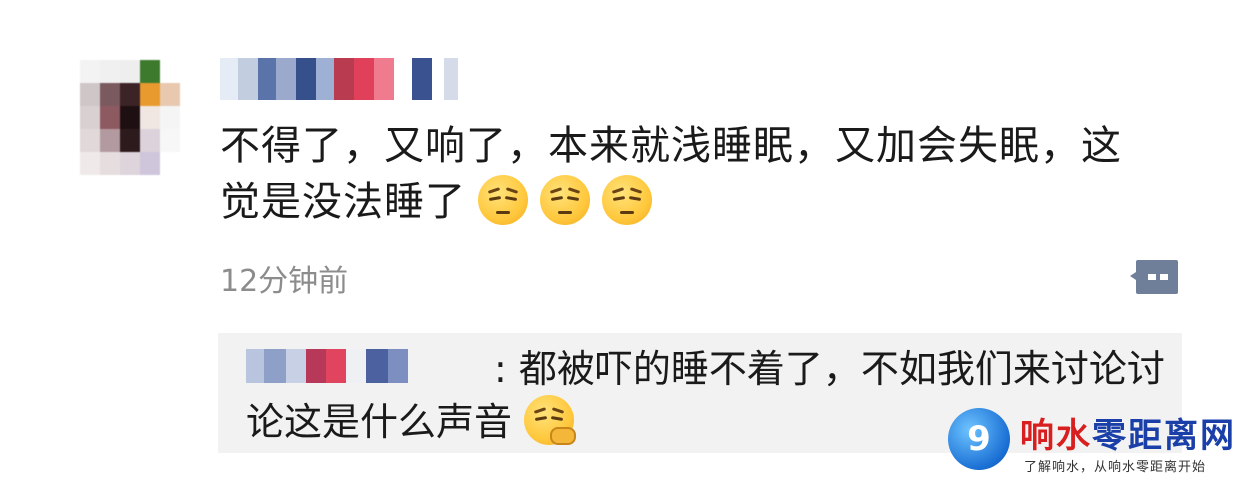 The width and height of the screenshot is (1238, 484). Describe the element at coordinates (1115, 467) in the screenshot. I see `watermark-subtitle: 了解响水，从响水零距离开始` at that location.